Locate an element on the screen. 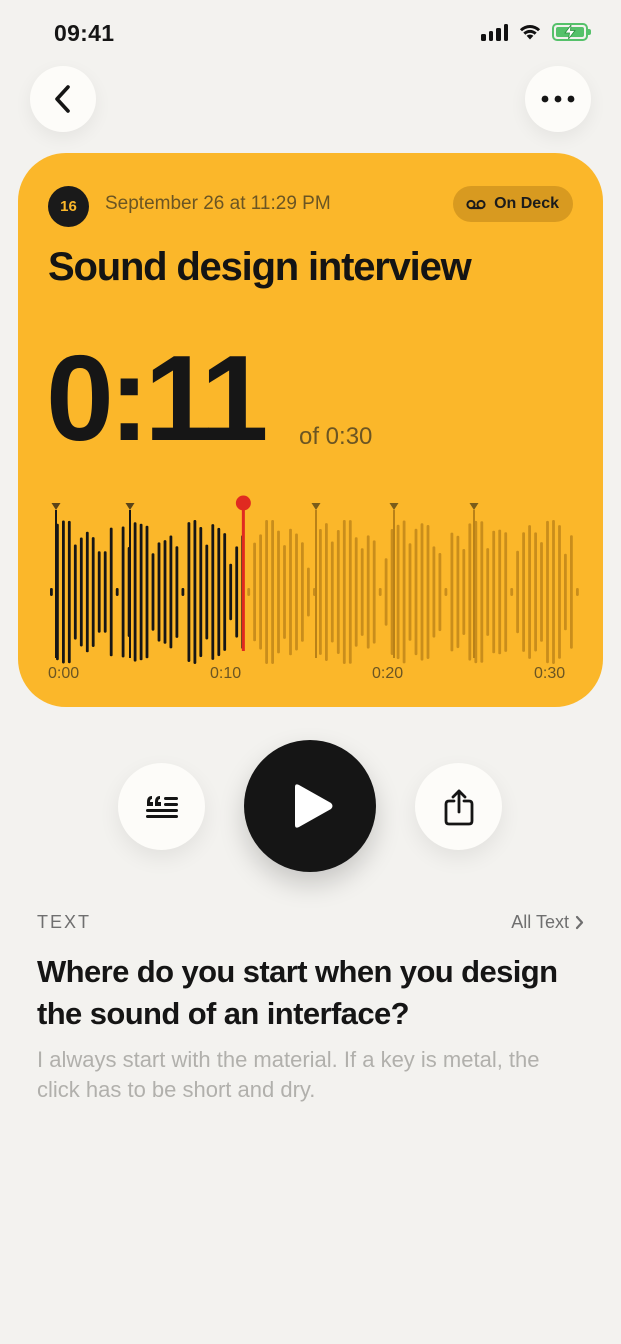  share-icon is located at coordinates (458, 807).